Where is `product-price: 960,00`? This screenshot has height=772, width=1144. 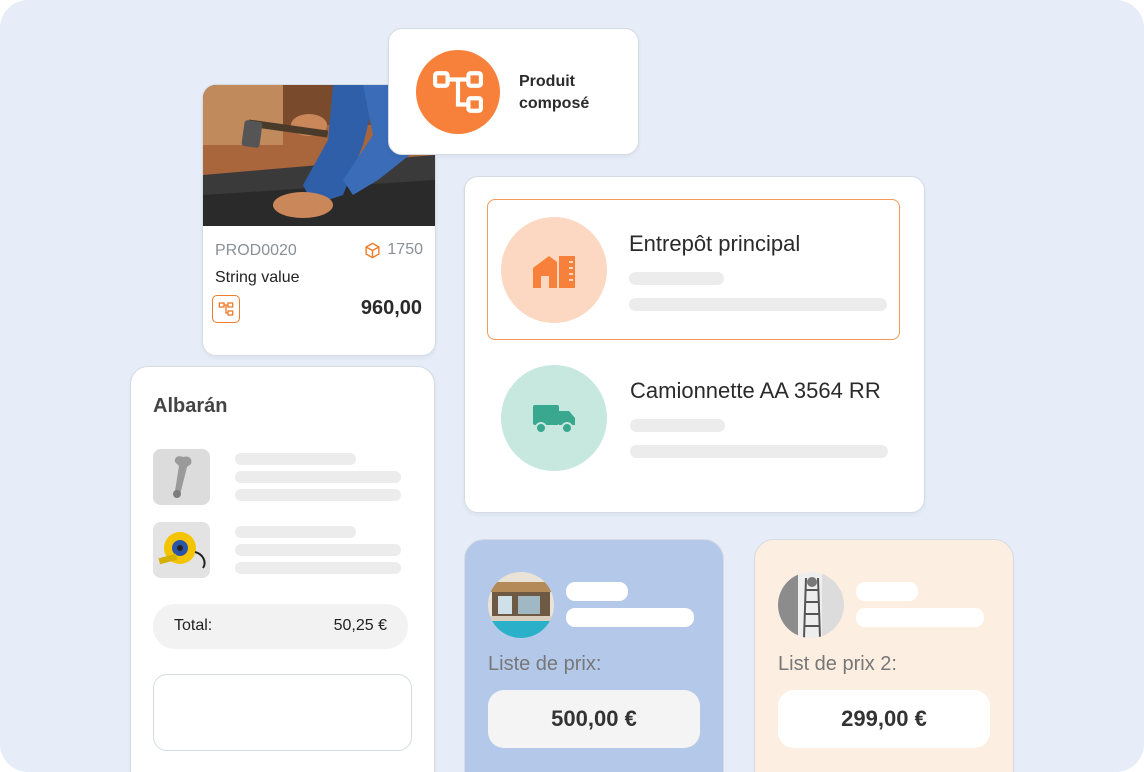 product-price: 960,00 is located at coordinates (391, 308).